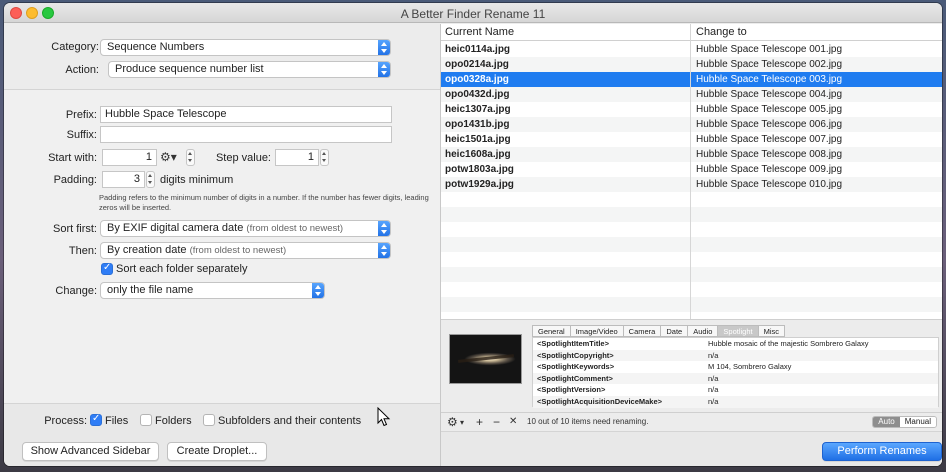 This screenshot has width=946, height=472. Describe the element at coordinates (297, 157) in the screenshot. I see `step-value-field: 1` at that location.